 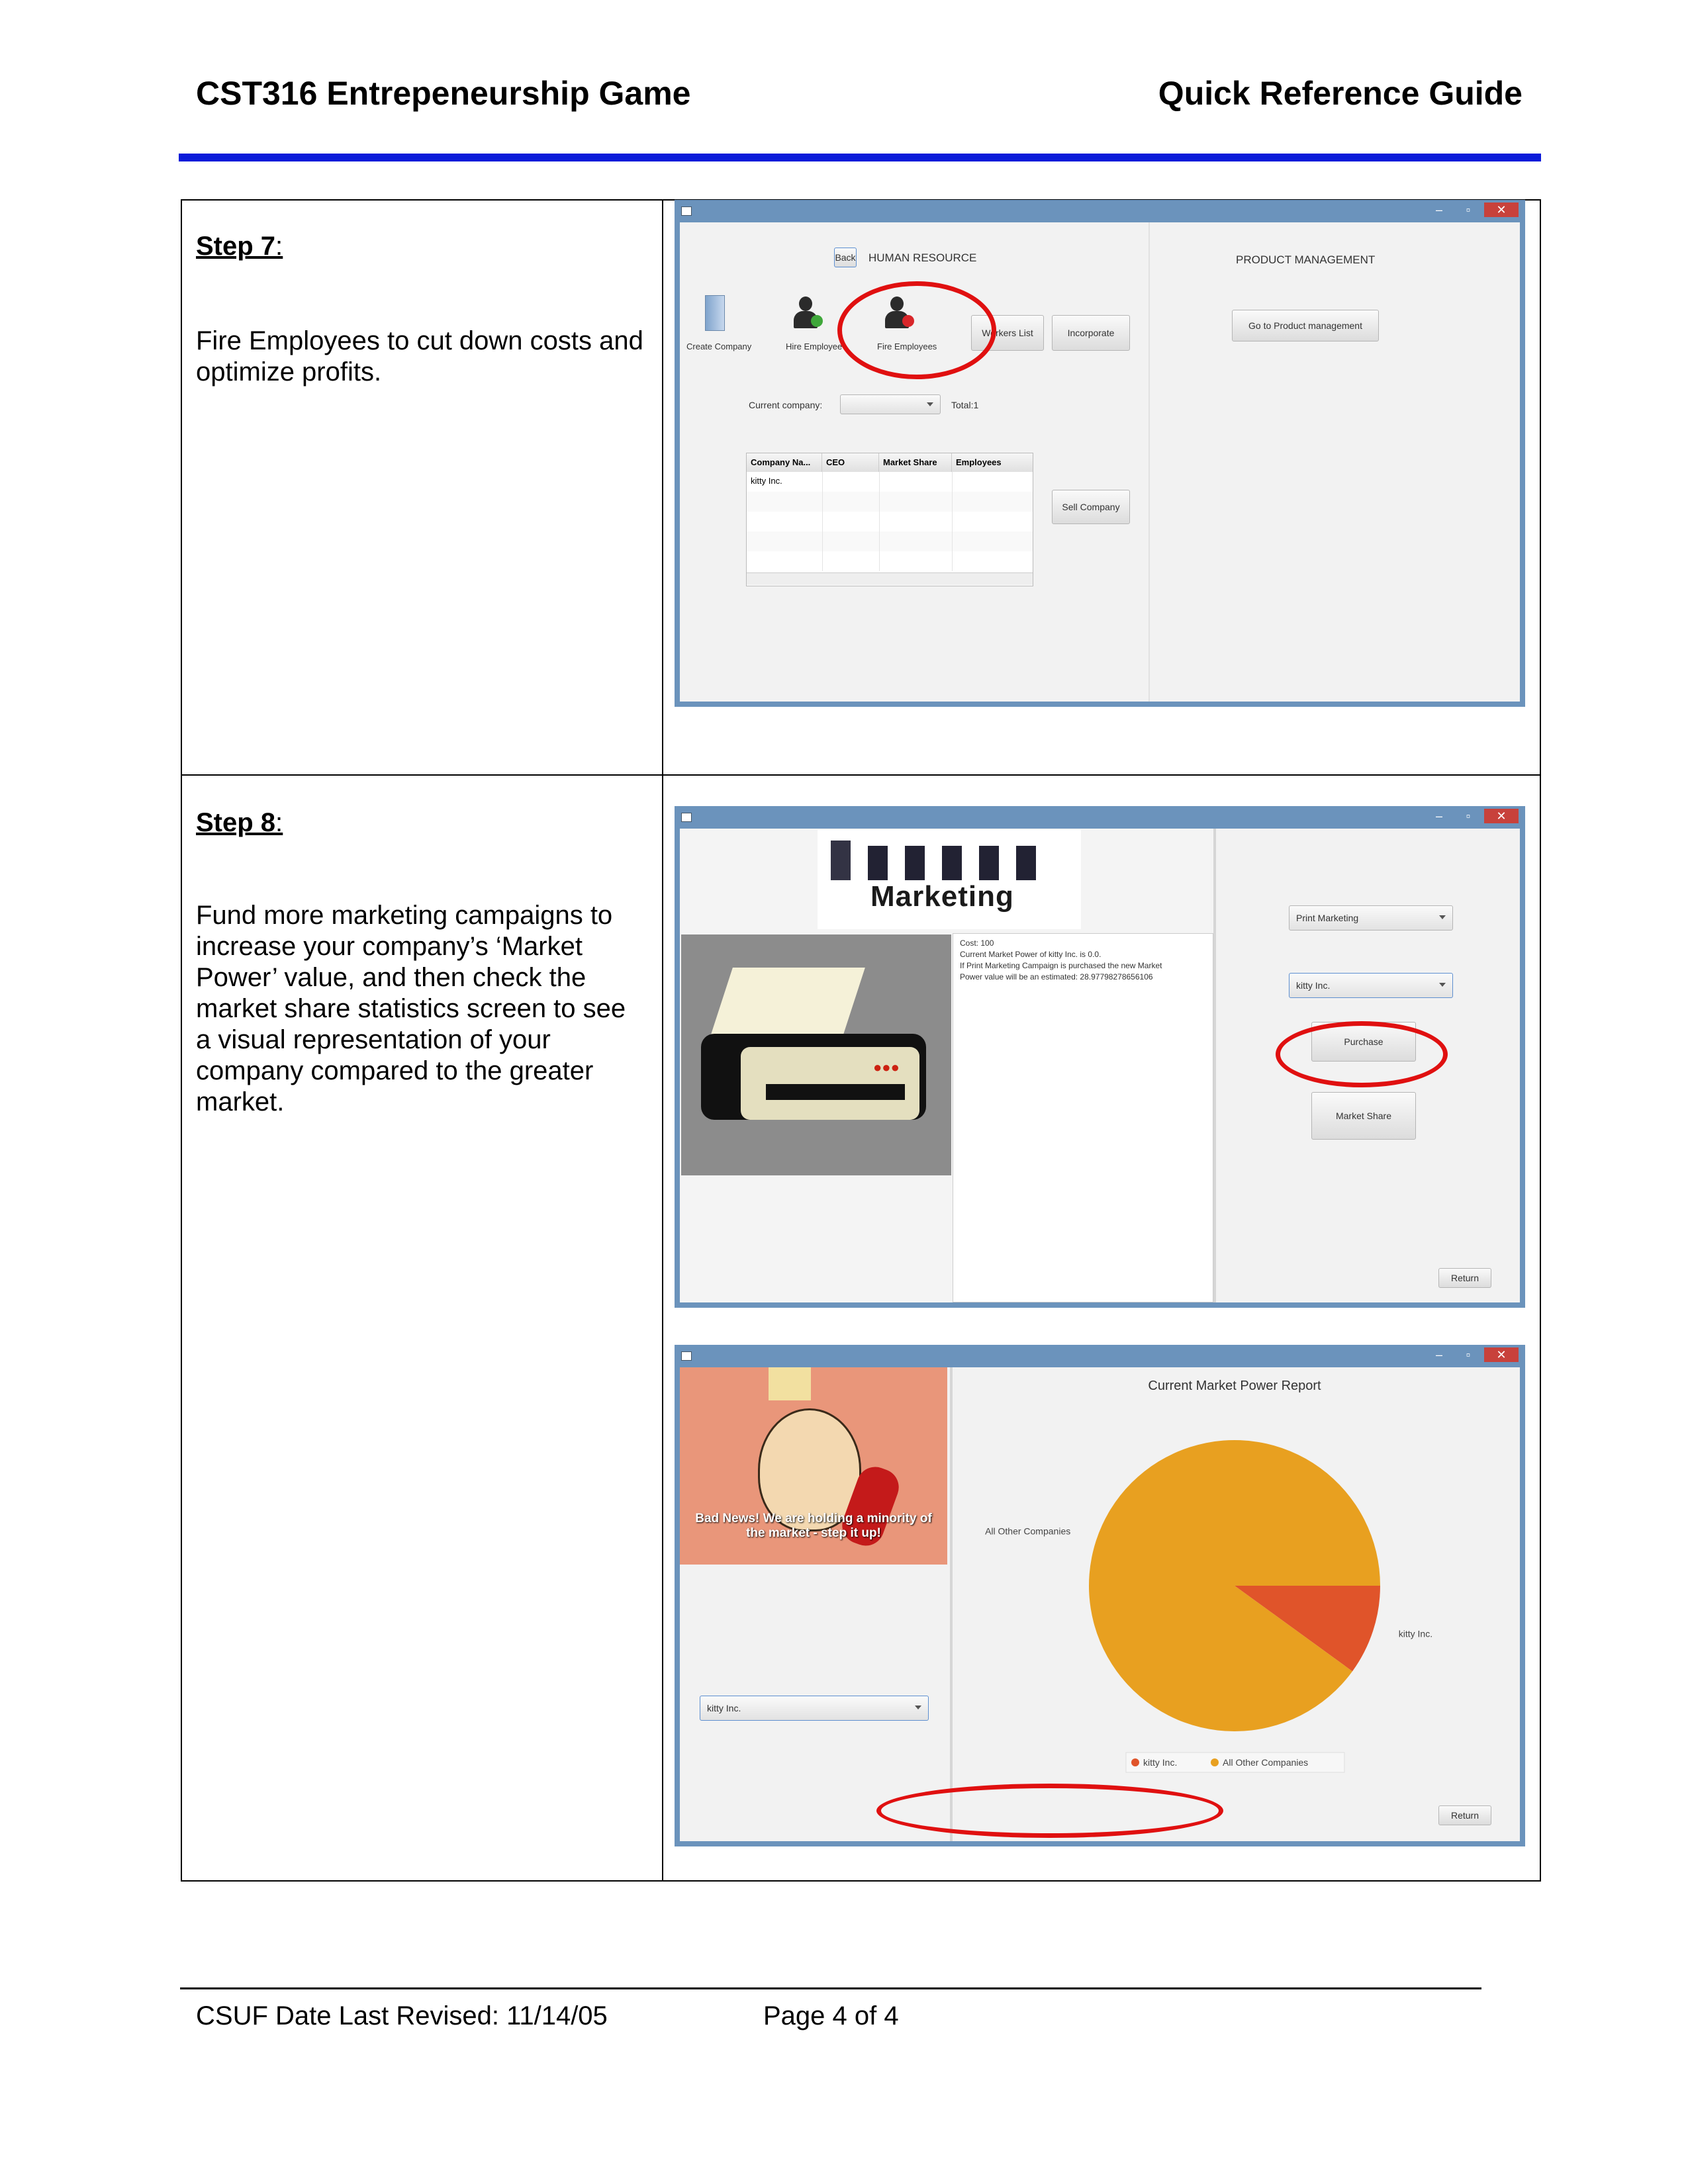 I want to click on table-column-divider, so click(x=662, y=1040).